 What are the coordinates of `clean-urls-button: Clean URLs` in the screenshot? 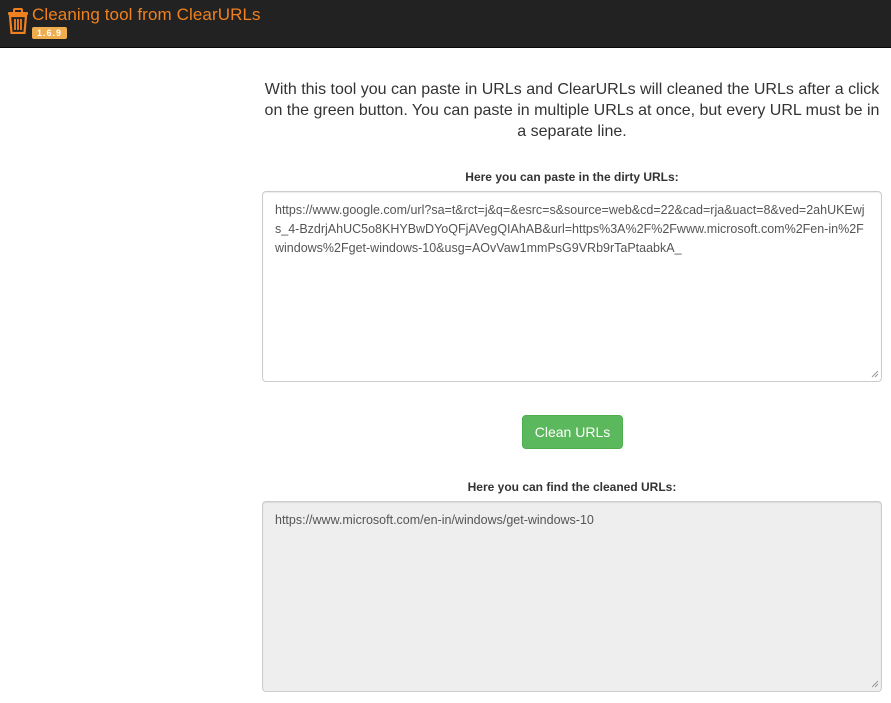 It's located at (572, 432).